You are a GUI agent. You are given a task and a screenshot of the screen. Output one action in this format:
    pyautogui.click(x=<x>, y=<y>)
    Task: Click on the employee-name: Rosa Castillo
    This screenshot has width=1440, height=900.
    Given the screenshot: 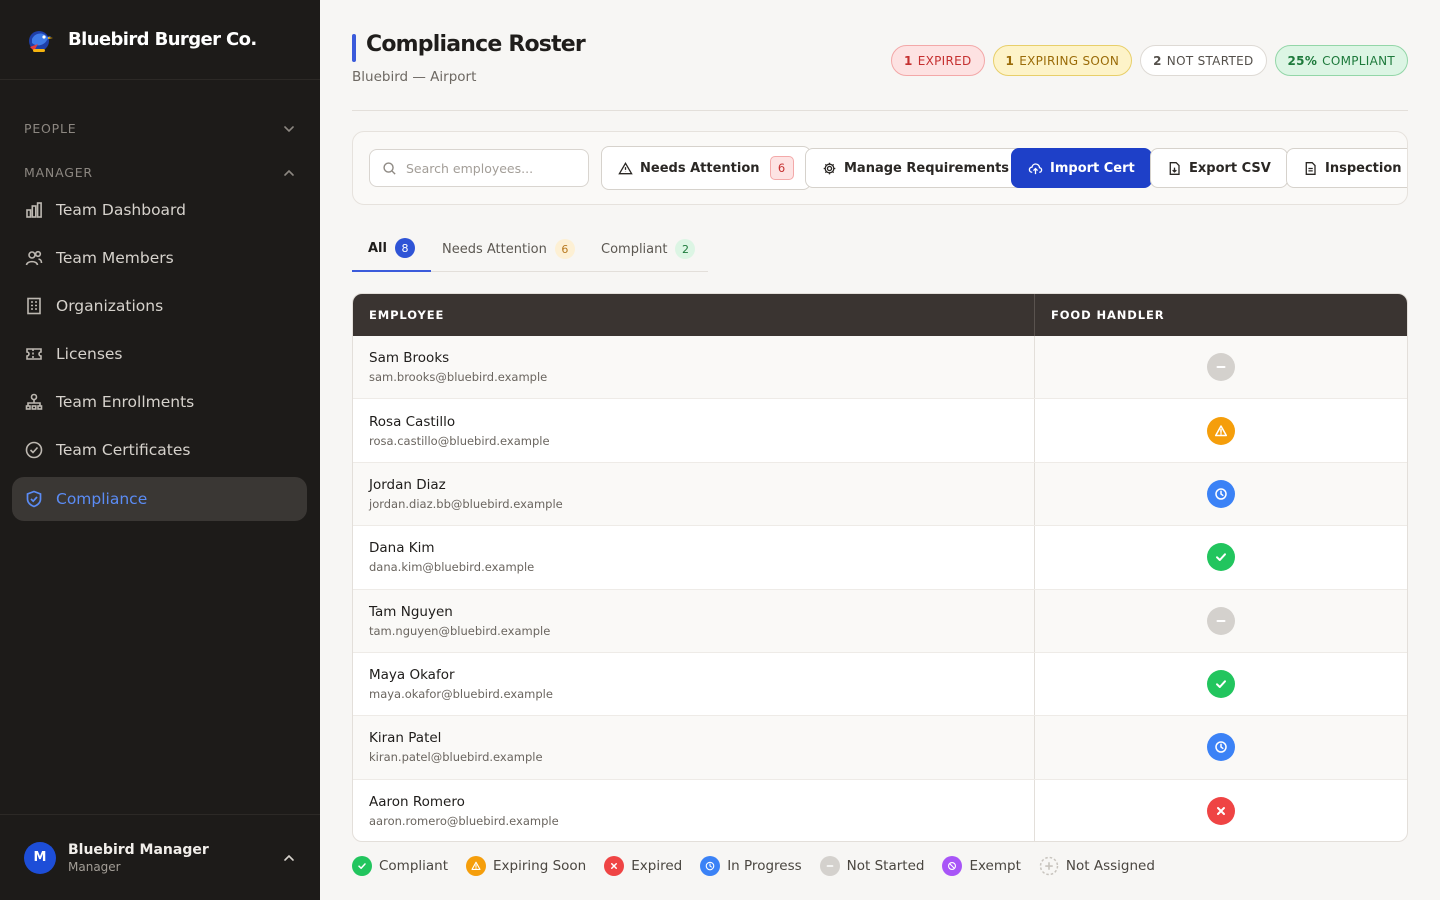 What is the action you would take?
    pyautogui.click(x=412, y=421)
    